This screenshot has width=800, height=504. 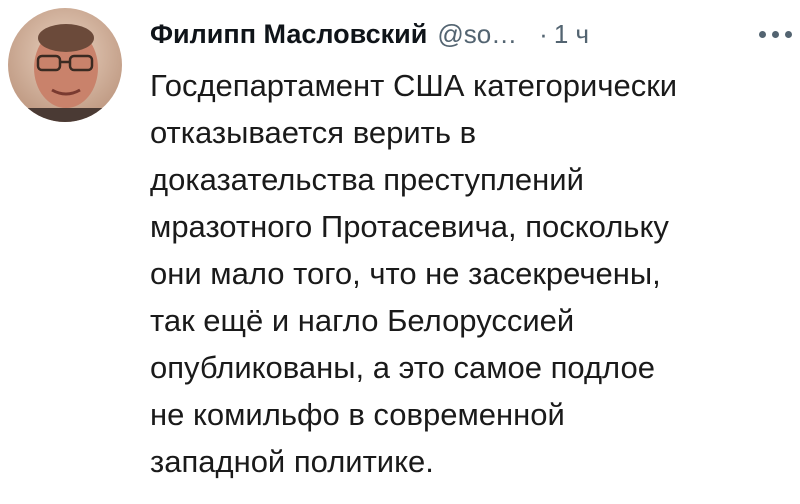 What do you see at coordinates (409, 226) in the screenshot?
I see `tweet-text-line: мразотного Протасевича, поскольку` at bounding box center [409, 226].